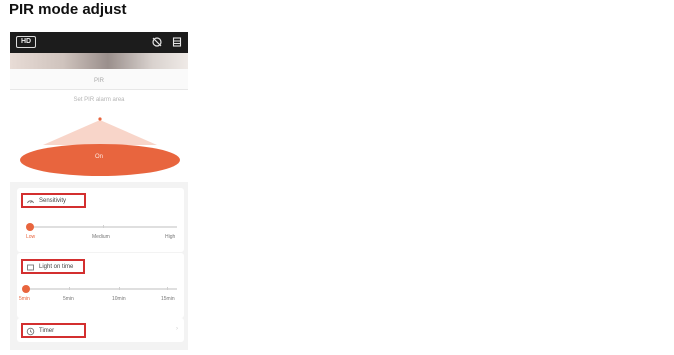 This screenshot has height=355, width=674. I want to click on light-on-time-header: Light on time, so click(53, 266).